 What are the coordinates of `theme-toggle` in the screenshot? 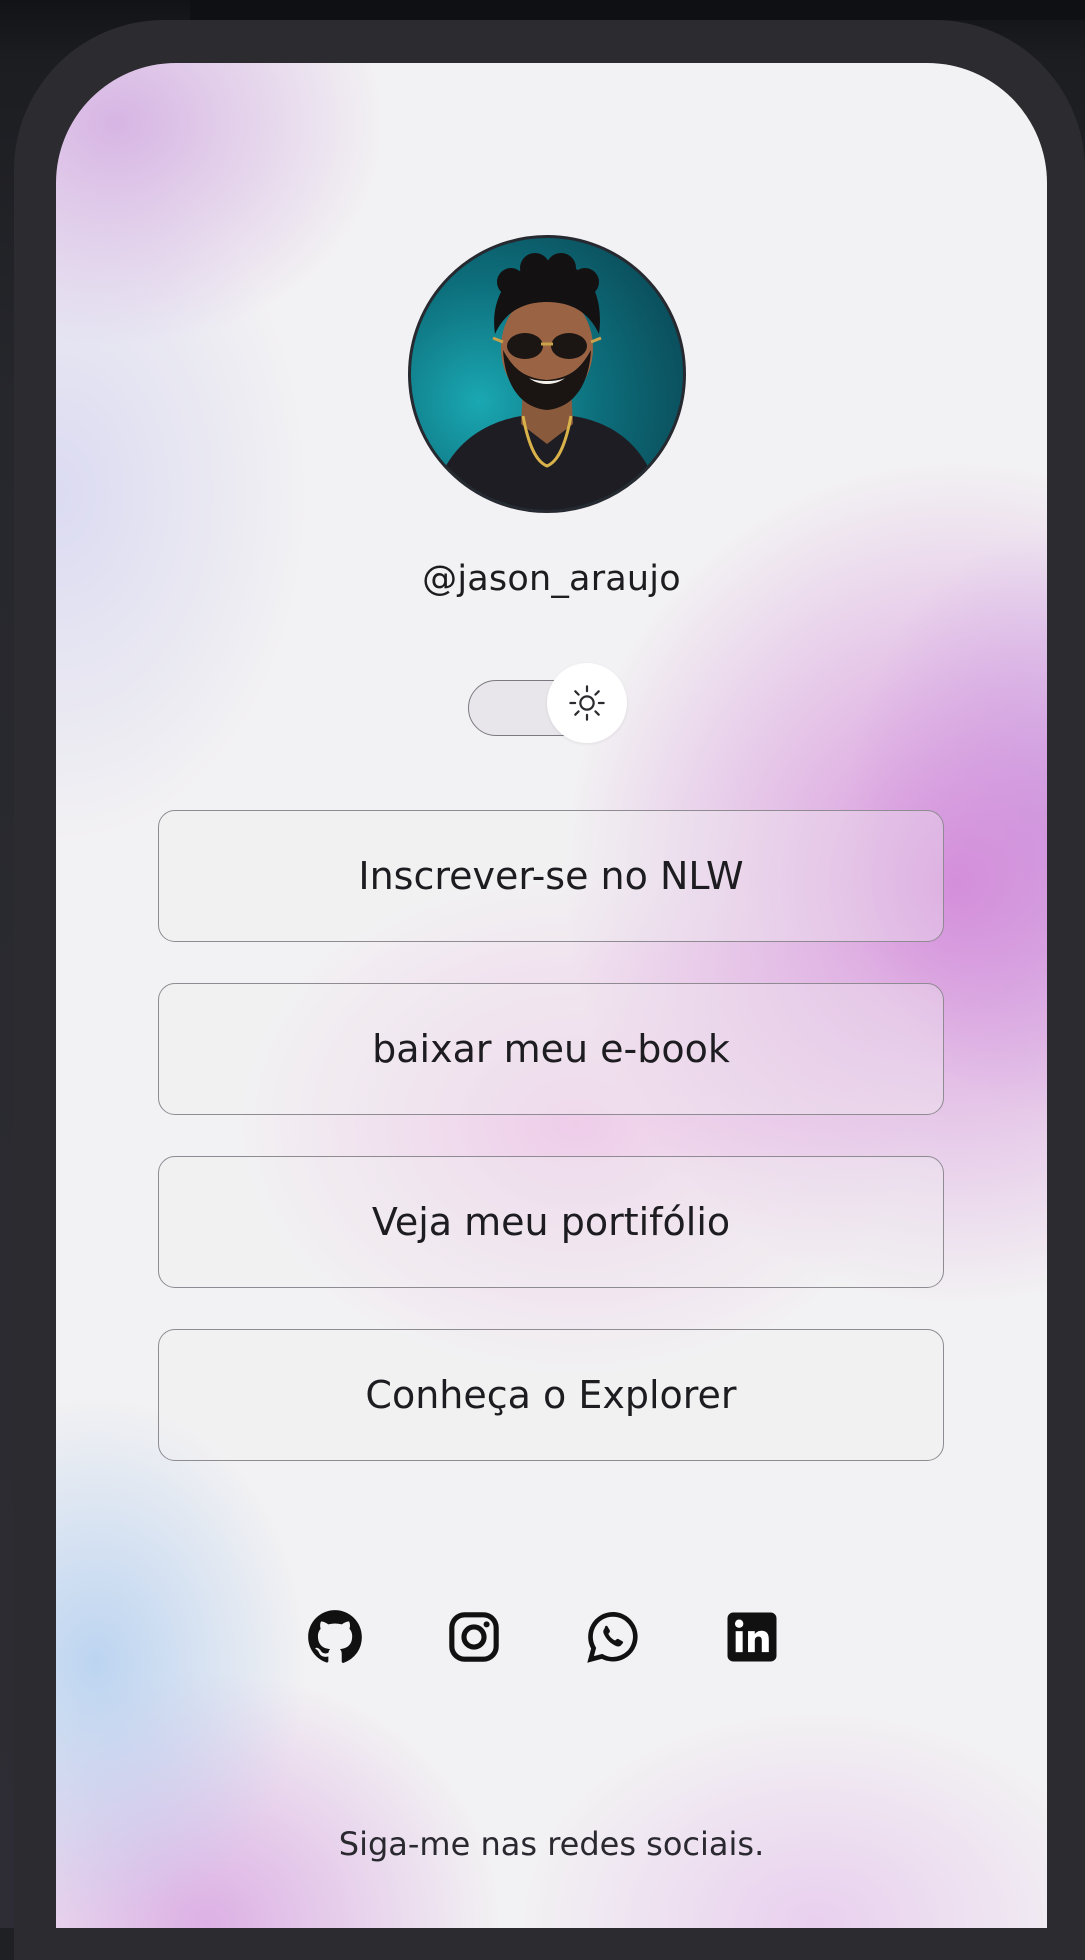 It's located at (547, 703).